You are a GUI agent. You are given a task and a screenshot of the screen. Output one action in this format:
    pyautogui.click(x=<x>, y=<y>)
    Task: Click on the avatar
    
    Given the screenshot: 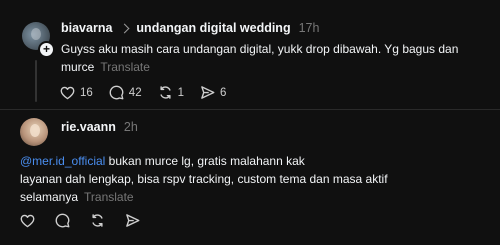 What is the action you would take?
    pyautogui.click(x=34, y=132)
    